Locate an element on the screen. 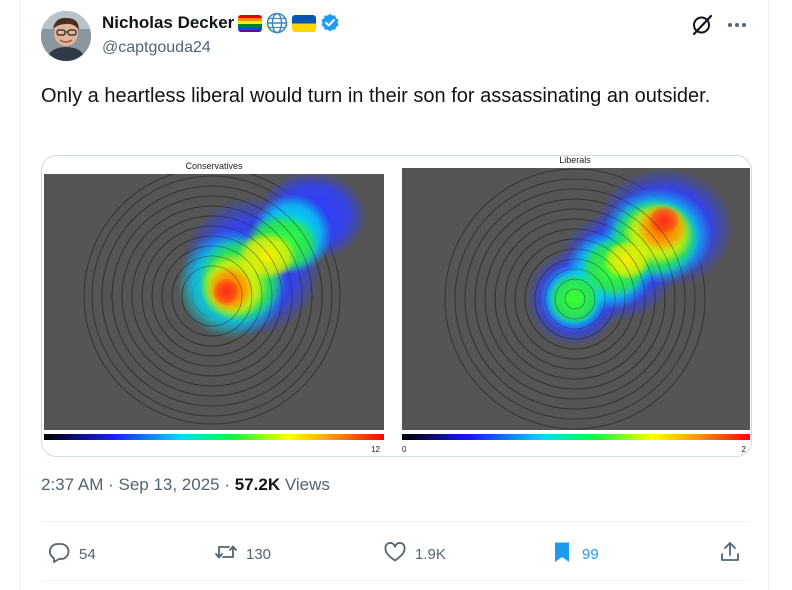 This screenshot has height=590, width=792. panel-title-liberals: Liberals is located at coordinates (575, 160).